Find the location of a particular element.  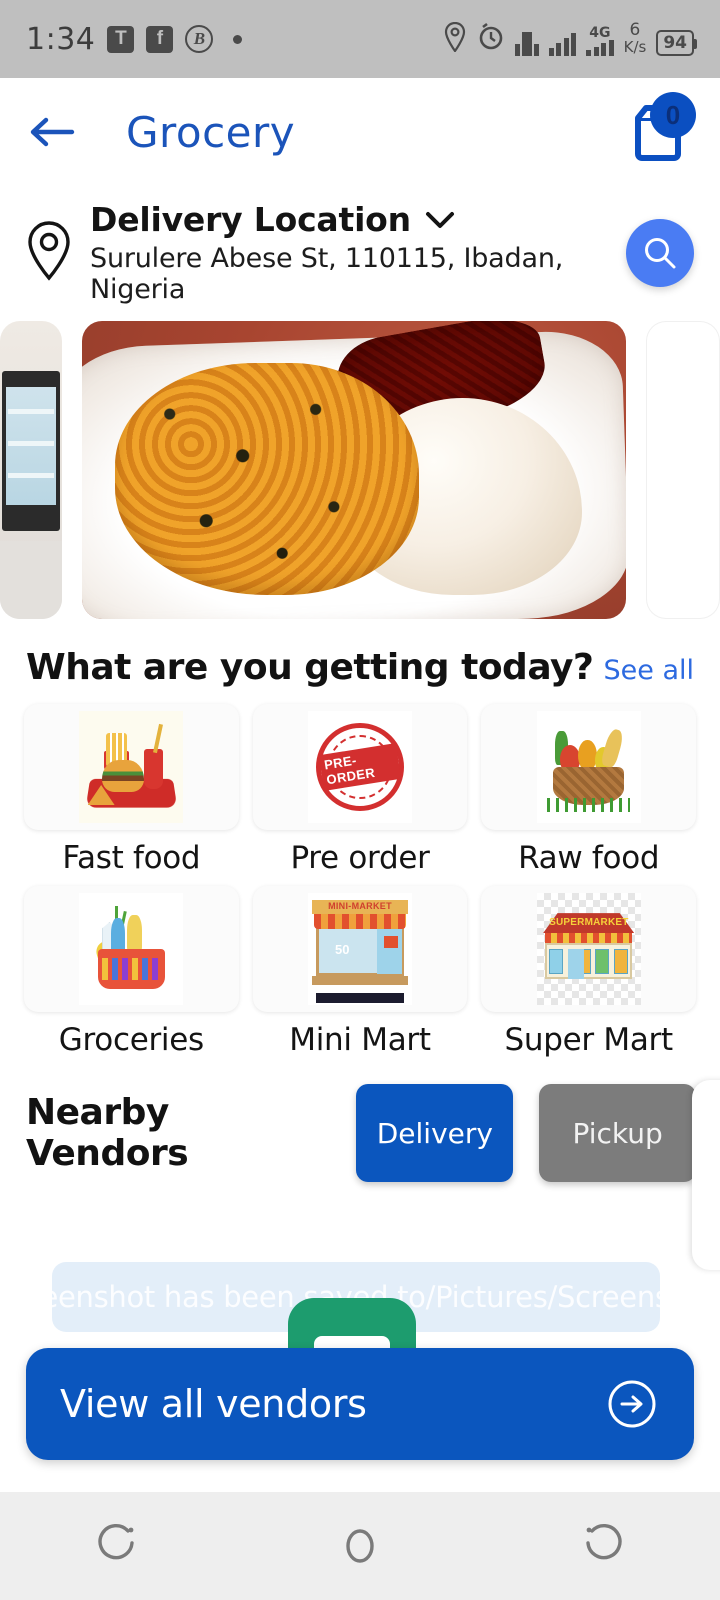

vegetable-basket-icon is located at coordinates (588, 767).